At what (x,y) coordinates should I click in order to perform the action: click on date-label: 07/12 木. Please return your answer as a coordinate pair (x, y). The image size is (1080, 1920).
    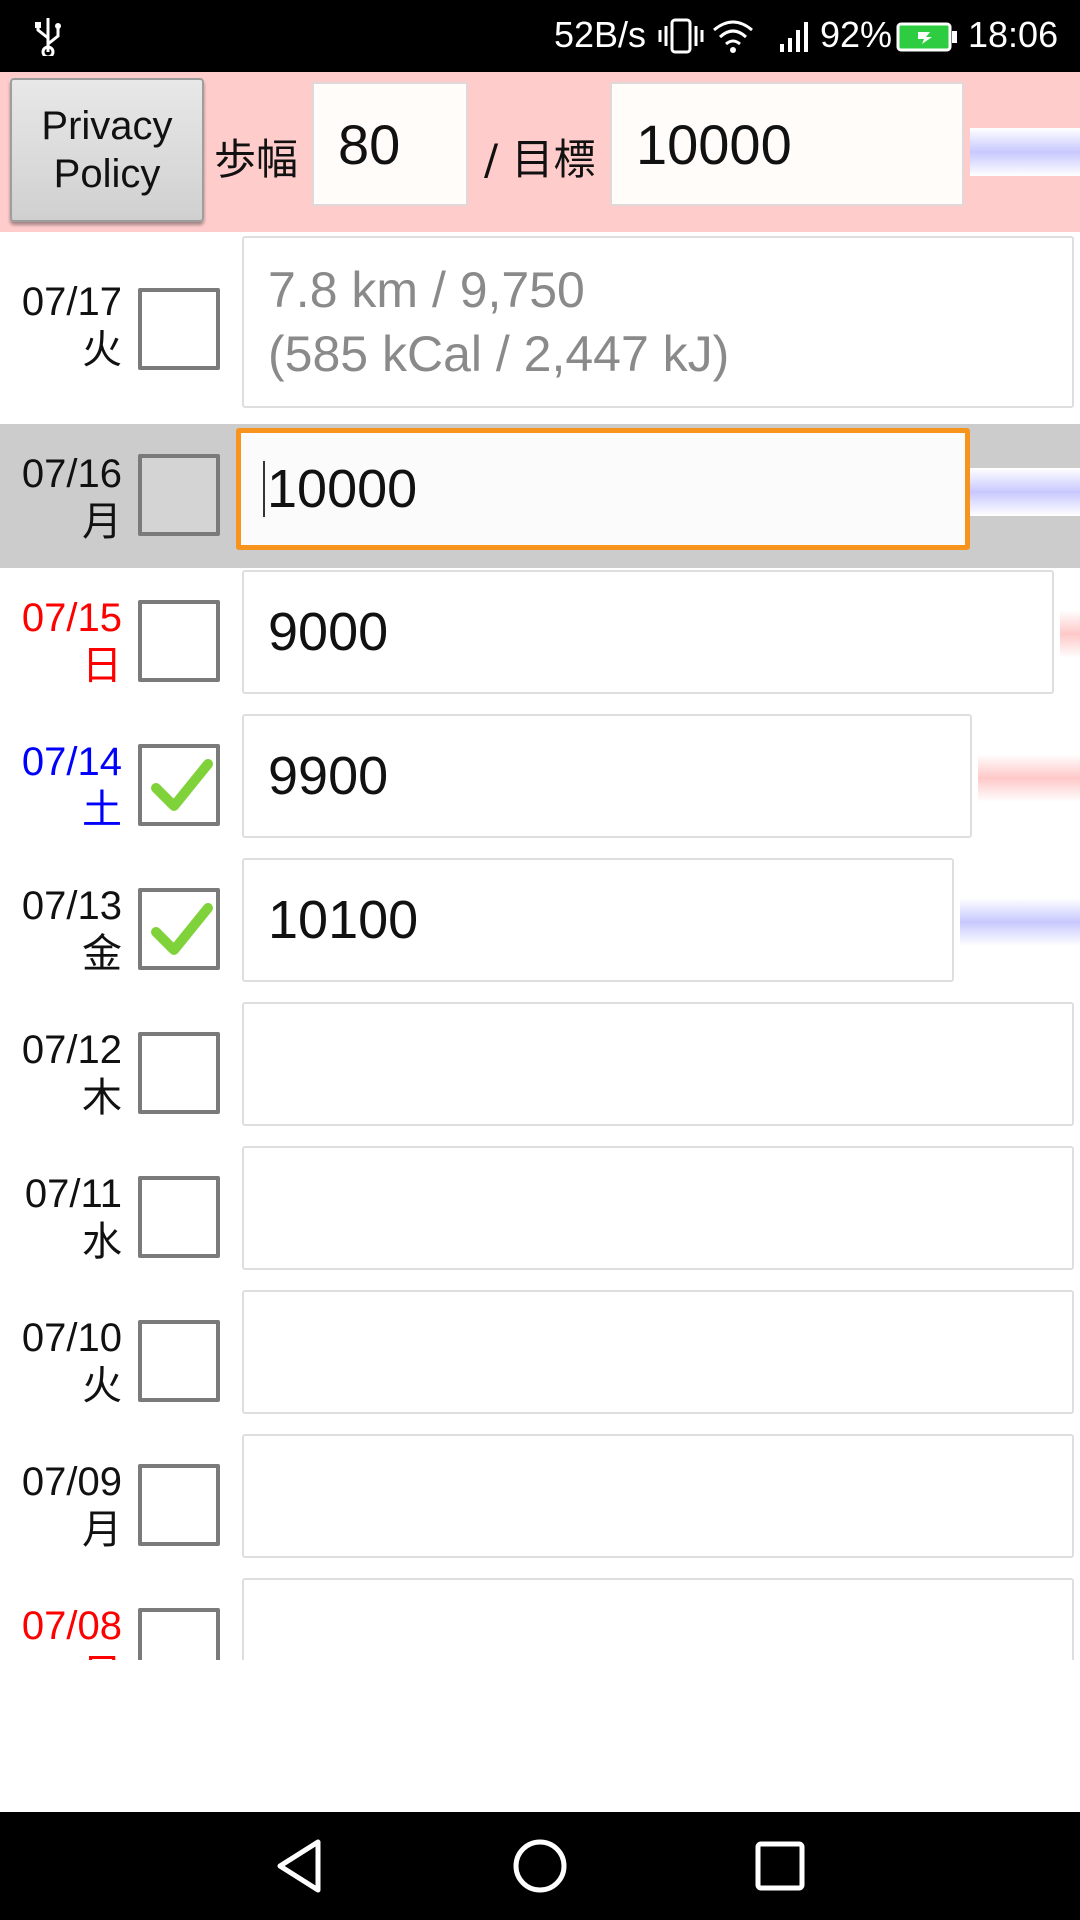
    Looking at the image, I should click on (71, 1074).